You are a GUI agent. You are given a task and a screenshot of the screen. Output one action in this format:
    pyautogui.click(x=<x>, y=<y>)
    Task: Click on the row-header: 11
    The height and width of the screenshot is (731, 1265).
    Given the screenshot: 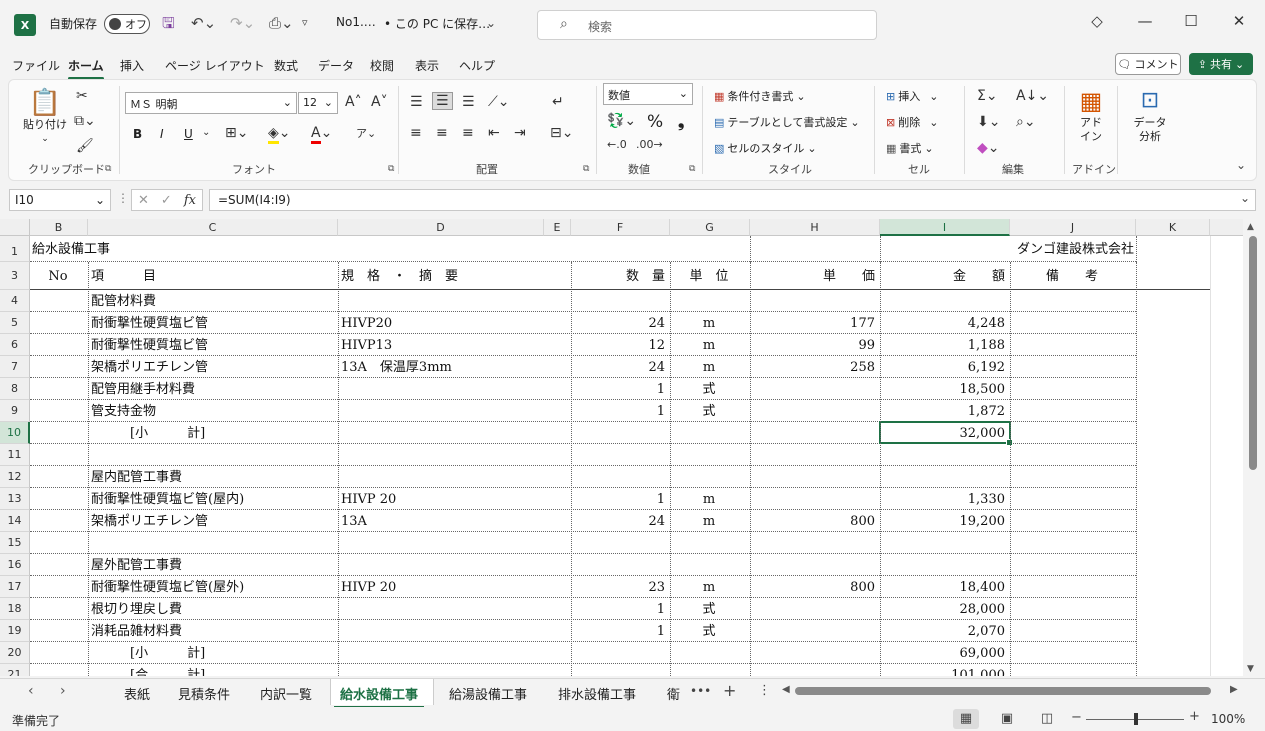 What is the action you would take?
    pyautogui.click(x=15, y=455)
    